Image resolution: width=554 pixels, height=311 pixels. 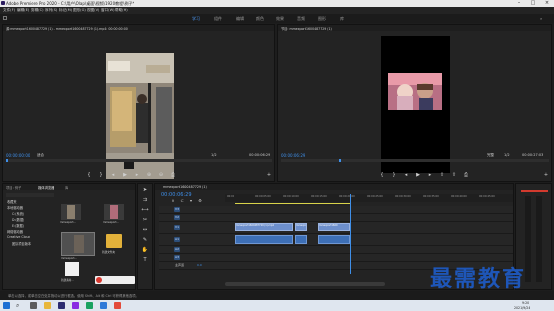 What do you see at coordinates (33, 305) in the screenshot?
I see `task-view-icon` at bounding box center [33, 305].